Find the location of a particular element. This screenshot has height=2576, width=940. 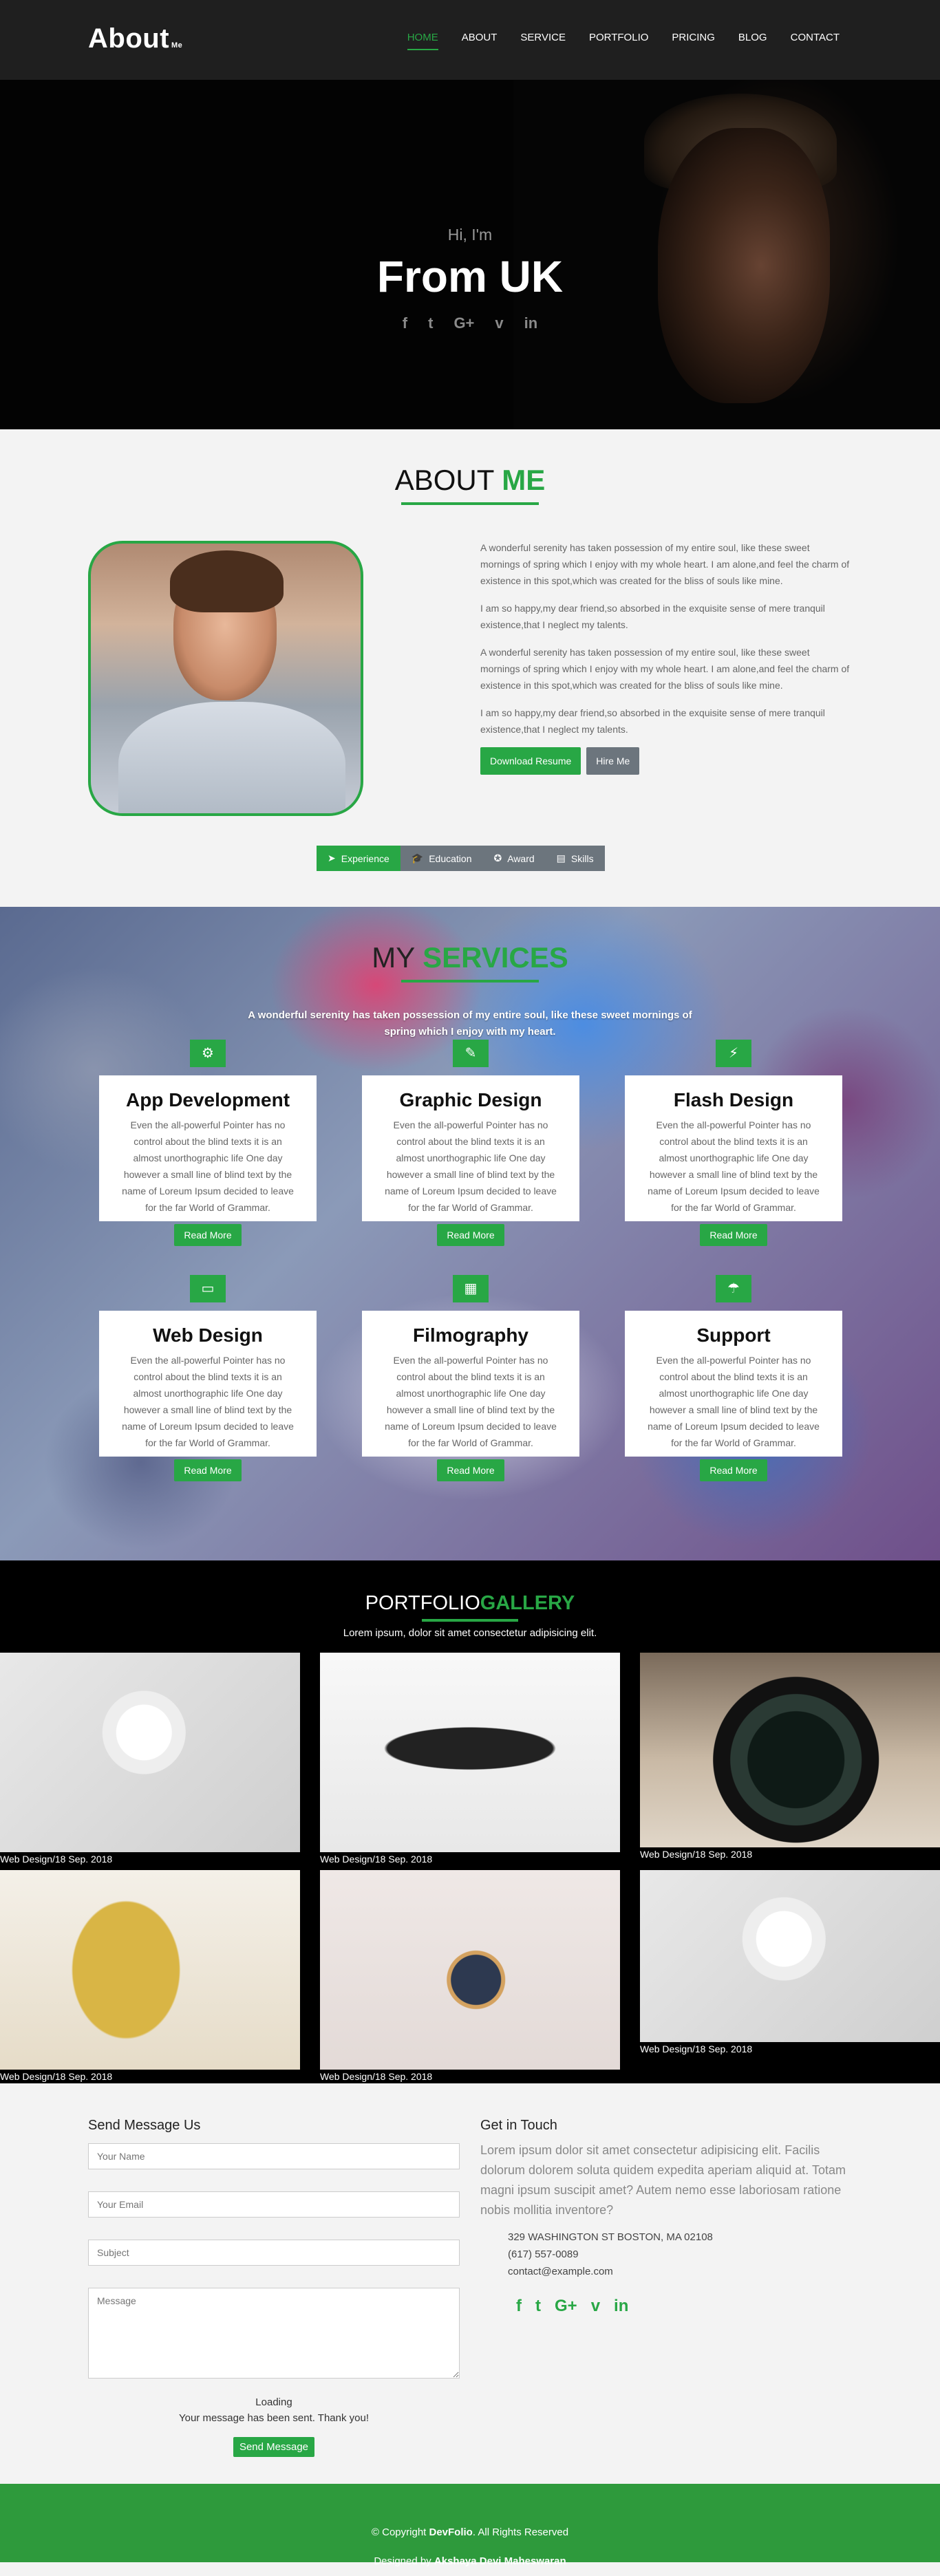

service-title: Filmography is located at coordinates (470, 1335).